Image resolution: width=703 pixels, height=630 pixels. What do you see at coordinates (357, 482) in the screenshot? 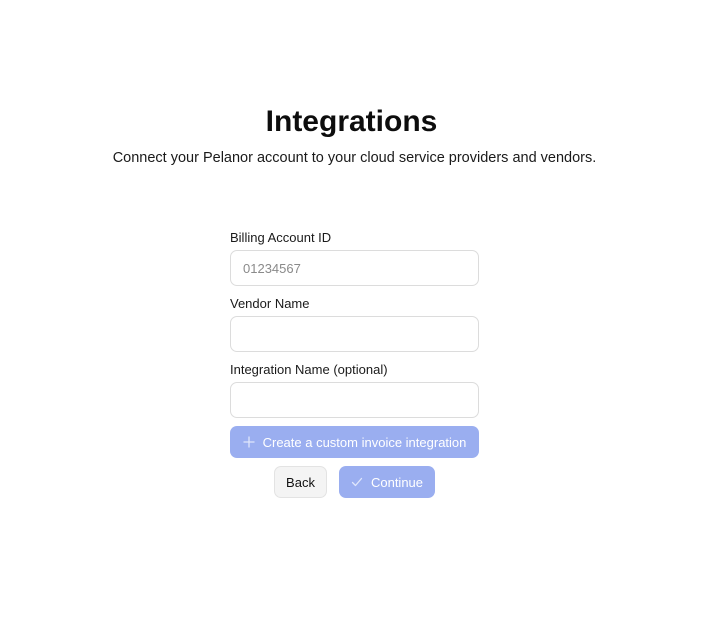
I see `check-icon` at bounding box center [357, 482].